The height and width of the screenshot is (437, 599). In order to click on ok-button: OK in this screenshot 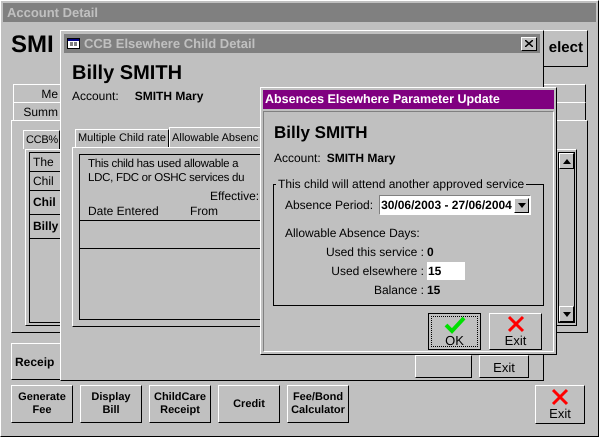, I will do `click(454, 331)`.